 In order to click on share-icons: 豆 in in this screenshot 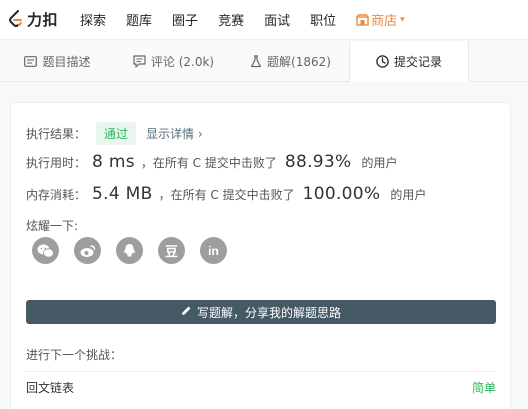, I will do `click(137, 250)`.